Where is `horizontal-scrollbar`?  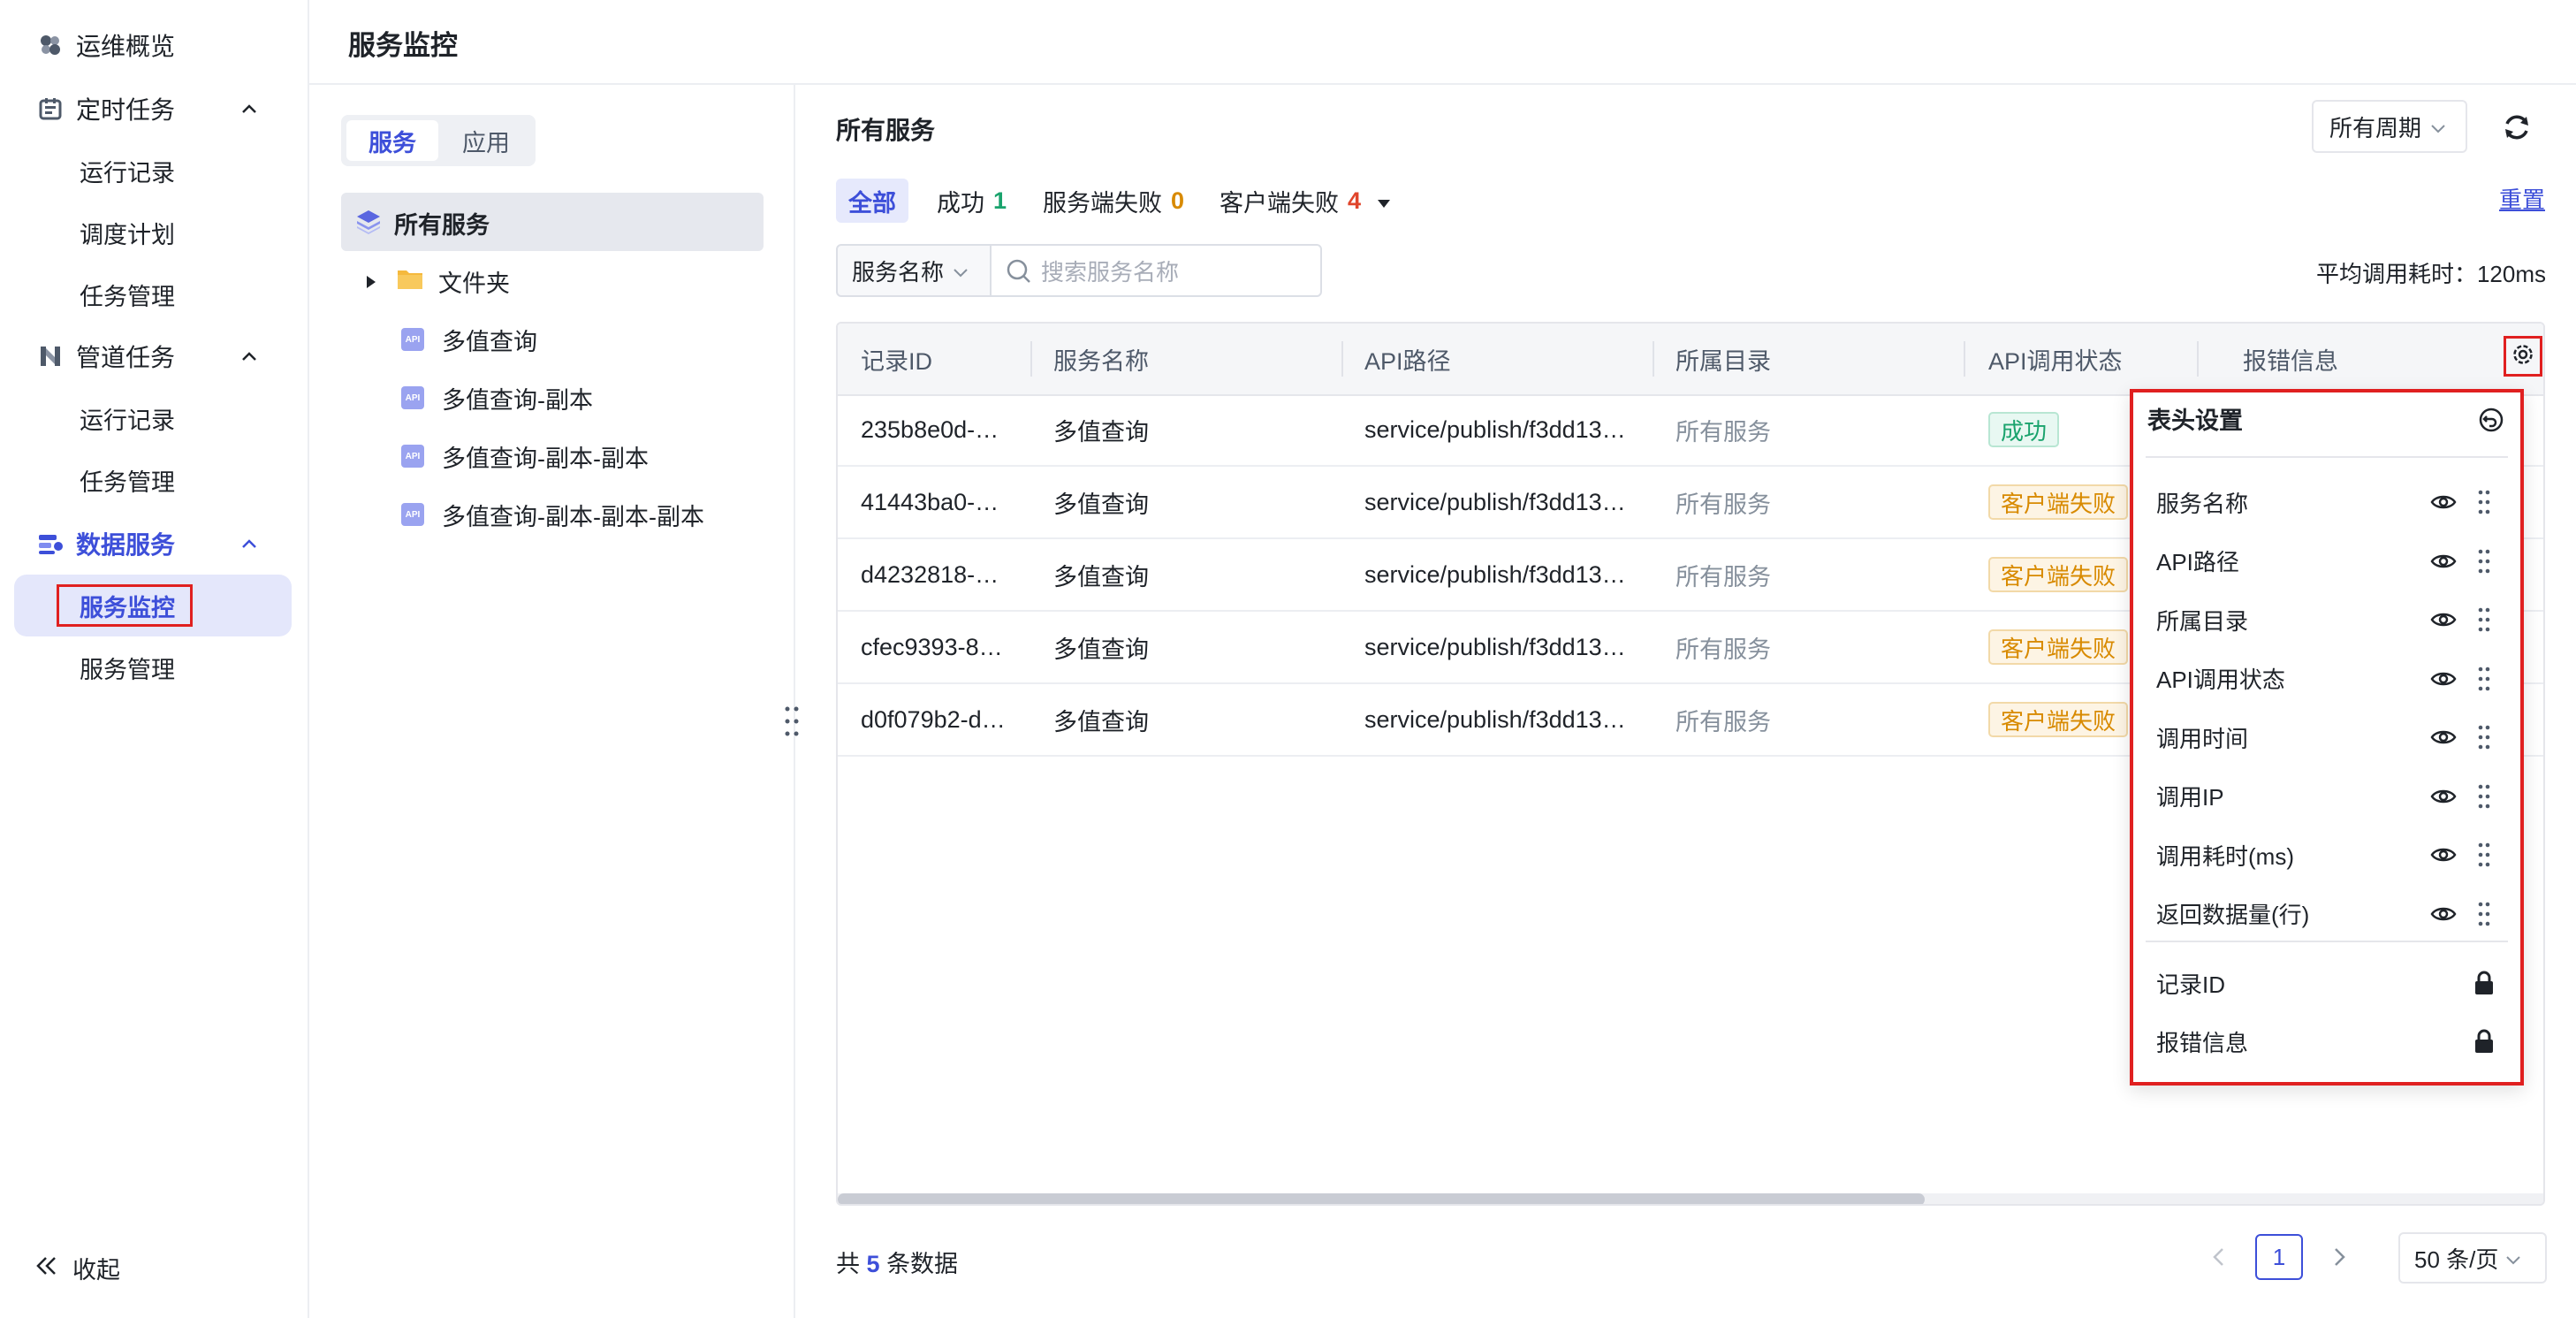 horizontal-scrollbar is located at coordinates (1690, 1198).